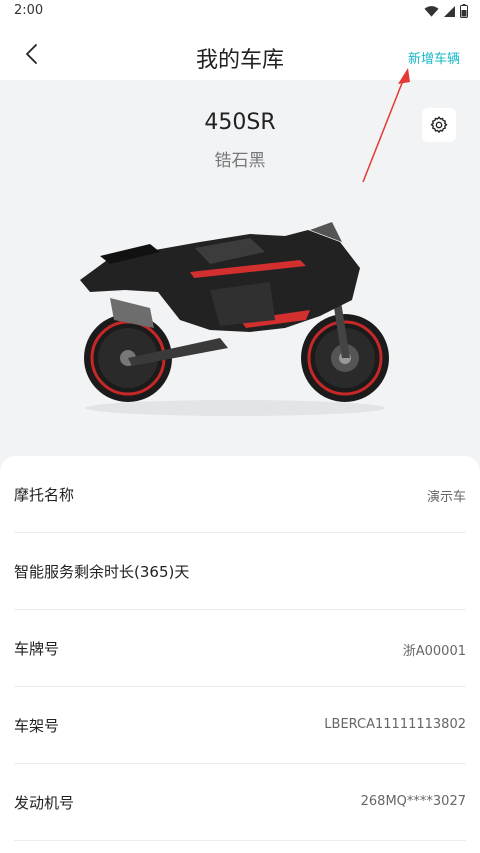 The image size is (480, 853). What do you see at coordinates (37, 726) in the screenshot?
I see `row-label: 车架号` at bounding box center [37, 726].